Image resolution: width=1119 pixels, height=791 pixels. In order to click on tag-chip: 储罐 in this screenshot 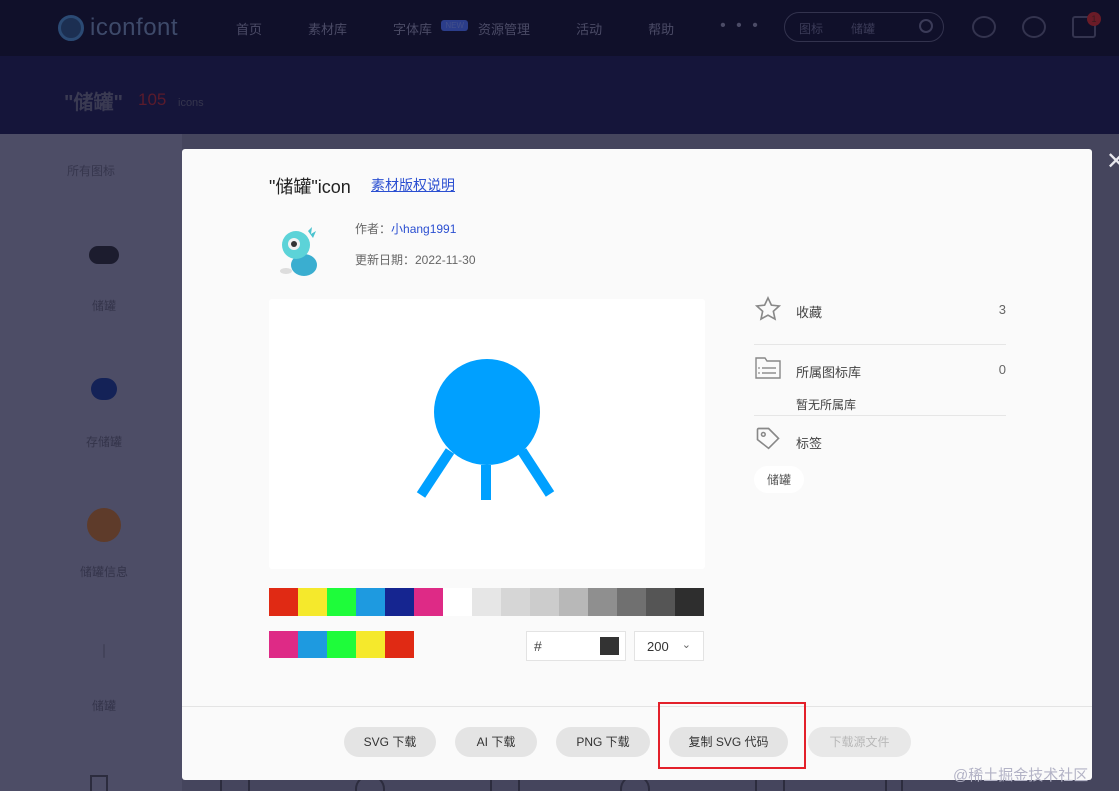, I will do `click(779, 479)`.